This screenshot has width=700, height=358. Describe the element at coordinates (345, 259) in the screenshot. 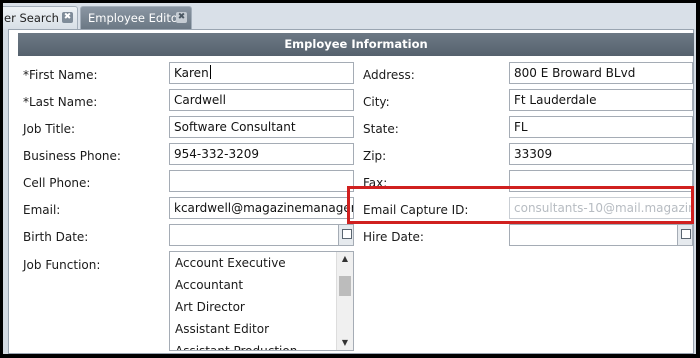

I see `scroll-up-icon: ▲` at that location.